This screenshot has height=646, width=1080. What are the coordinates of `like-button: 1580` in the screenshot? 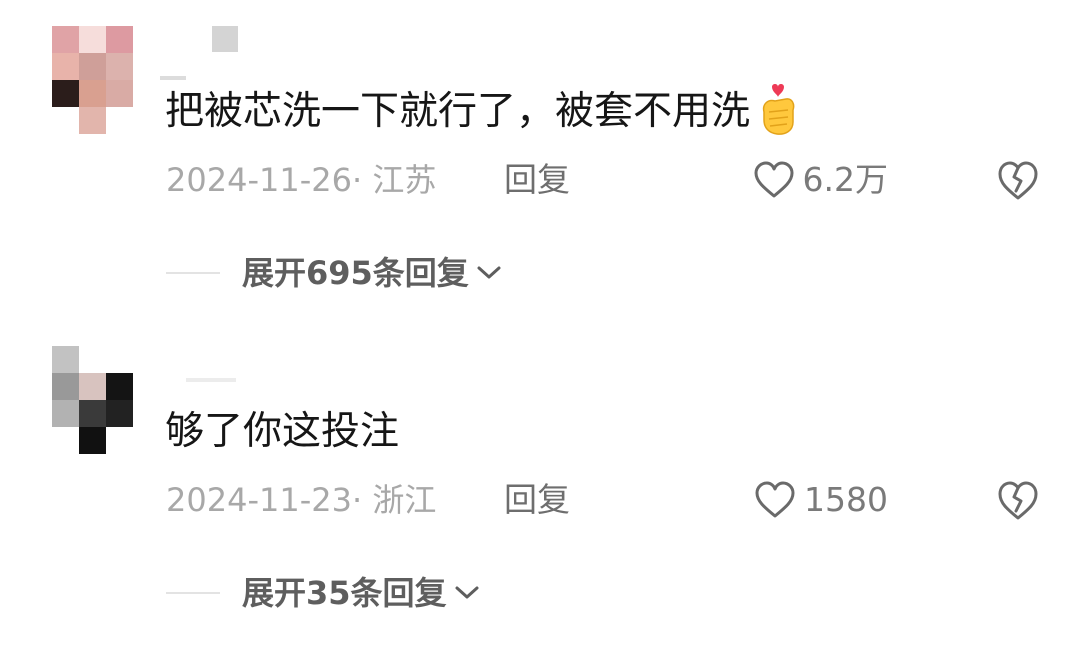 It's located at (821, 500).